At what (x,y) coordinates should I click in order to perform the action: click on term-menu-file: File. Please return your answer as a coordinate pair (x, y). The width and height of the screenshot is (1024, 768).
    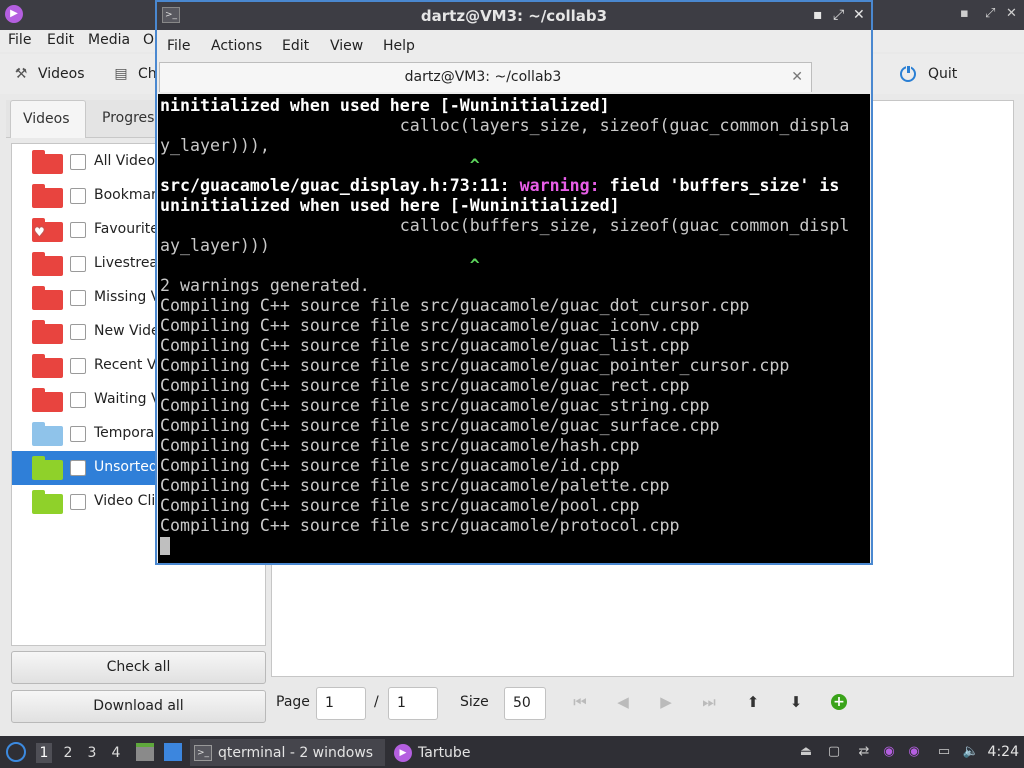
    Looking at the image, I should click on (178, 46).